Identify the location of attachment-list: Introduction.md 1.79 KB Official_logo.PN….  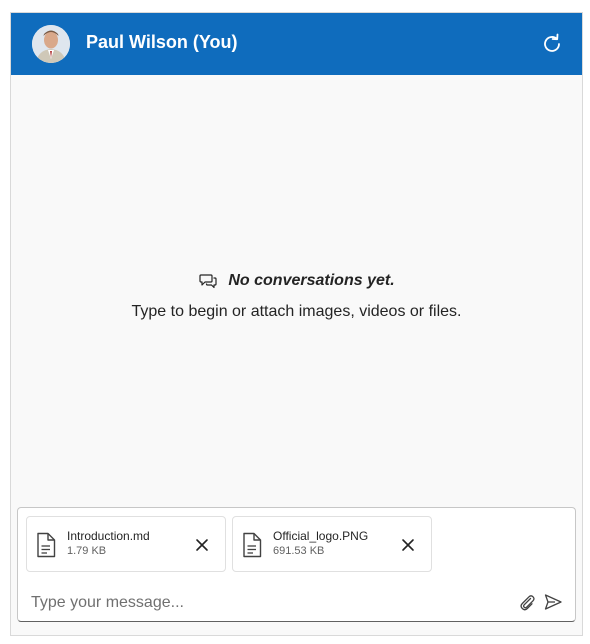
(229, 544).